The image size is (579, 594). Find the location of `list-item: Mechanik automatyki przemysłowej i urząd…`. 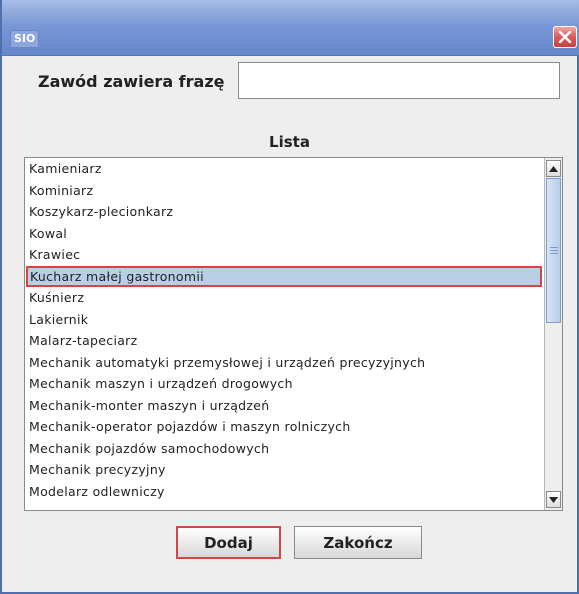

list-item: Mechanik automatyki przemysłowej i urząd… is located at coordinates (285, 363).